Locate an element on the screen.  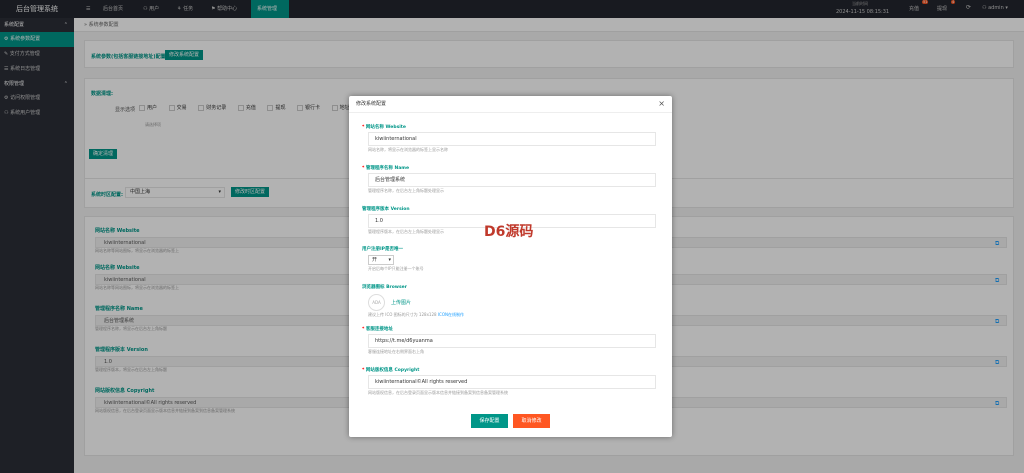
service-url-input: https://t.me/d6yuanma is located at coordinates (512, 341).